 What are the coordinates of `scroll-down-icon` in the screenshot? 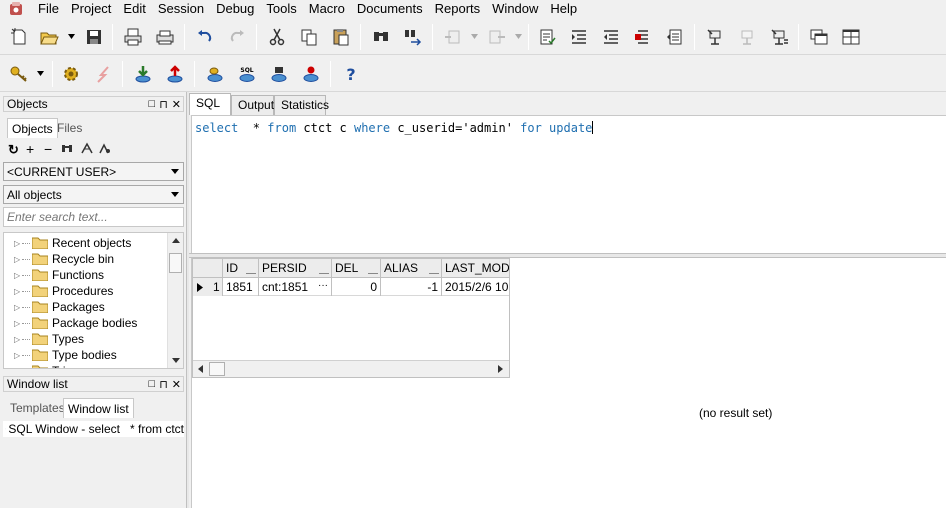 It's located at (176, 360).